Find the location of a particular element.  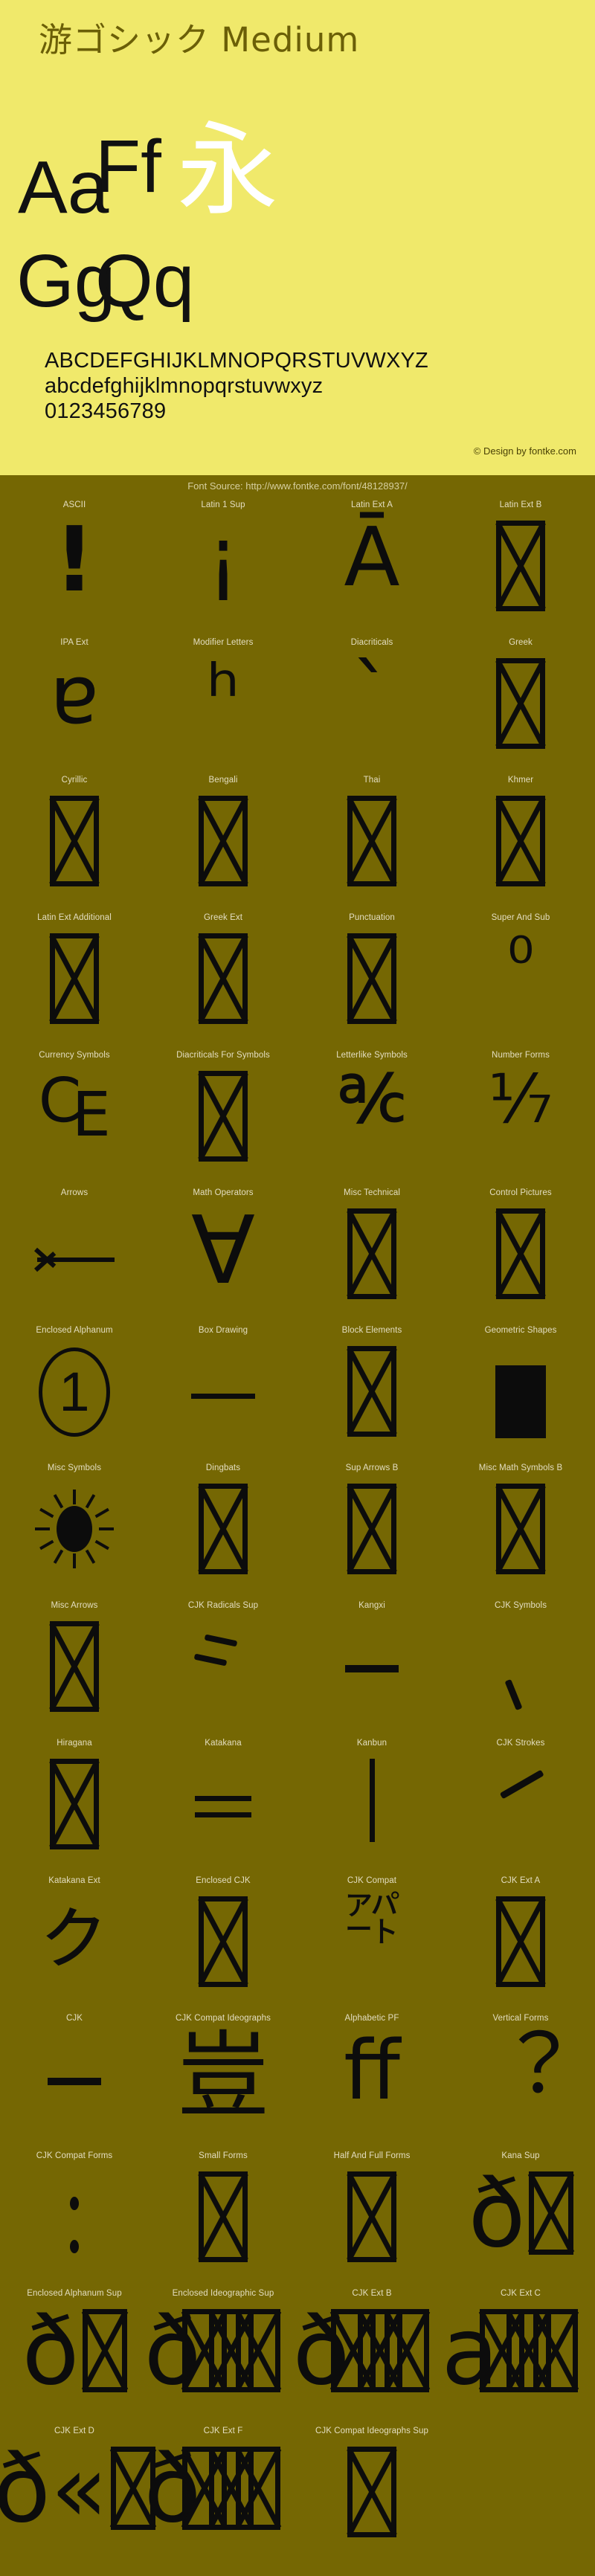

block-sample-glyph: ︖ is located at coordinates (521, 2070).